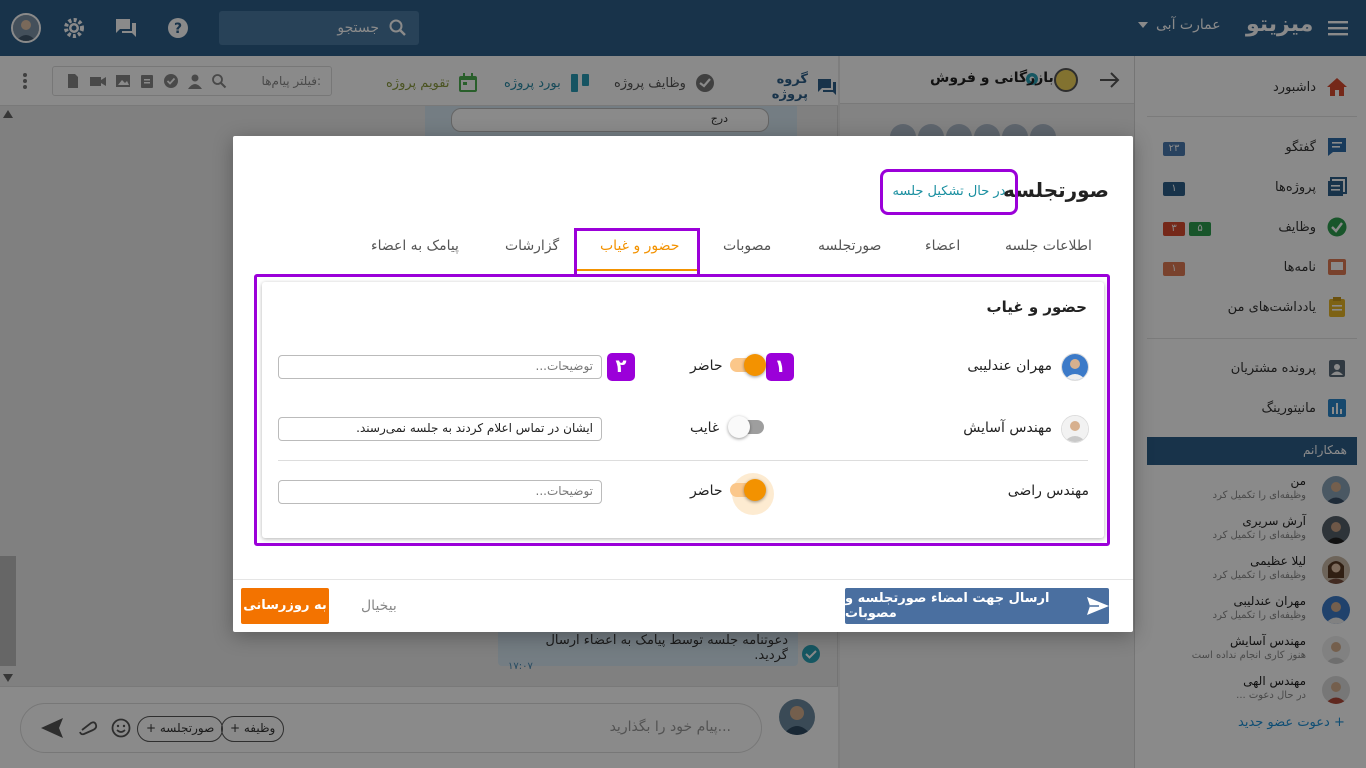 This screenshot has height=768, width=1366. What do you see at coordinates (683, 579) in the screenshot?
I see `modal-footer-divider` at bounding box center [683, 579].